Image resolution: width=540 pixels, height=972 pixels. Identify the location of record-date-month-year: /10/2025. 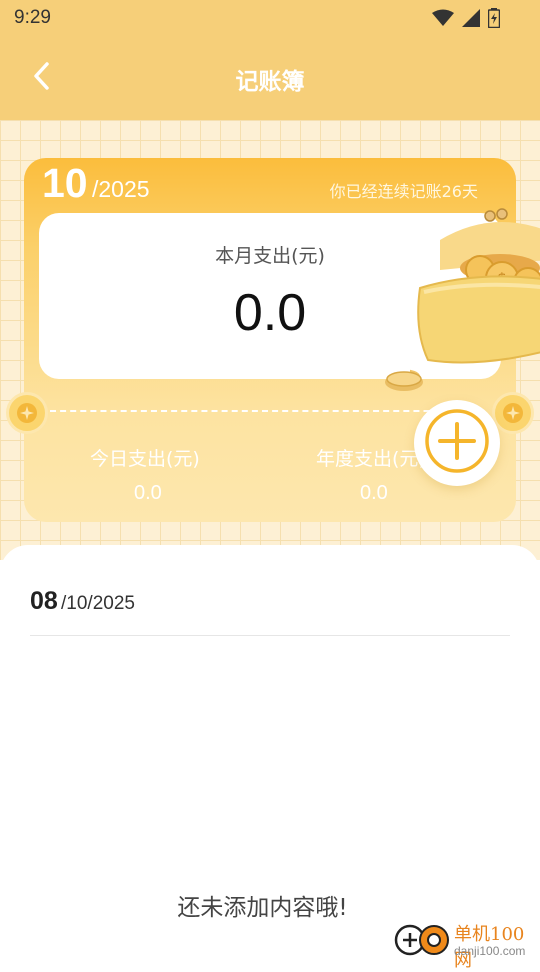
(98, 603).